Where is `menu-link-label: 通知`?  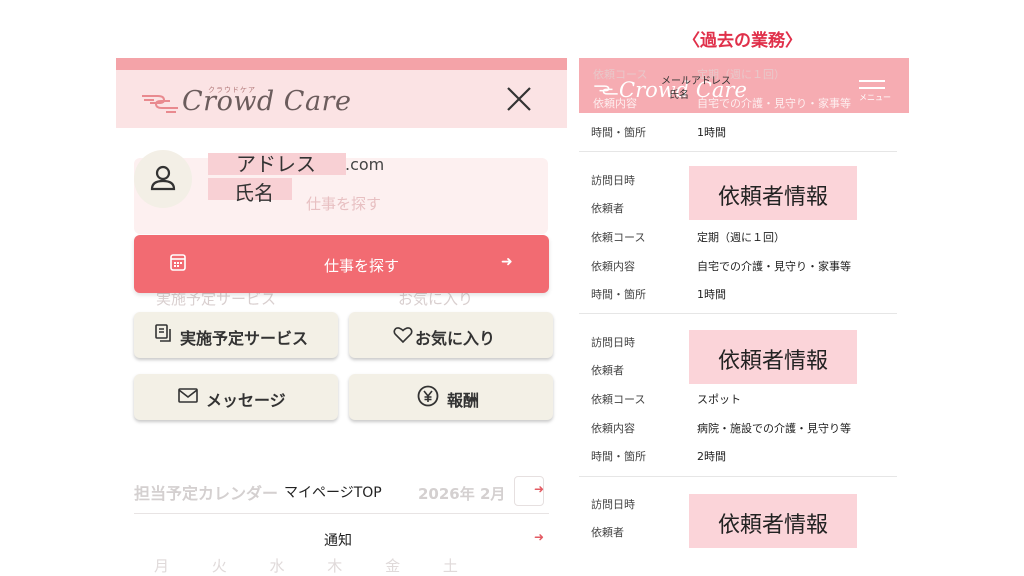 menu-link-label: 通知 is located at coordinates (338, 541).